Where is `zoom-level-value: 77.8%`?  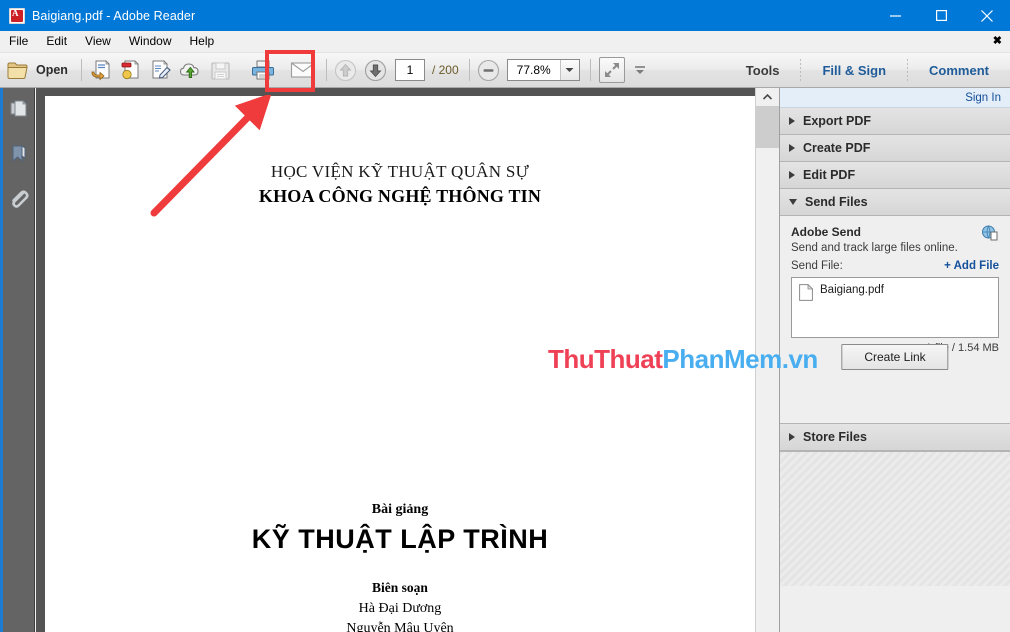 zoom-level-value: 77.8% is located at coordinates (533, 70).